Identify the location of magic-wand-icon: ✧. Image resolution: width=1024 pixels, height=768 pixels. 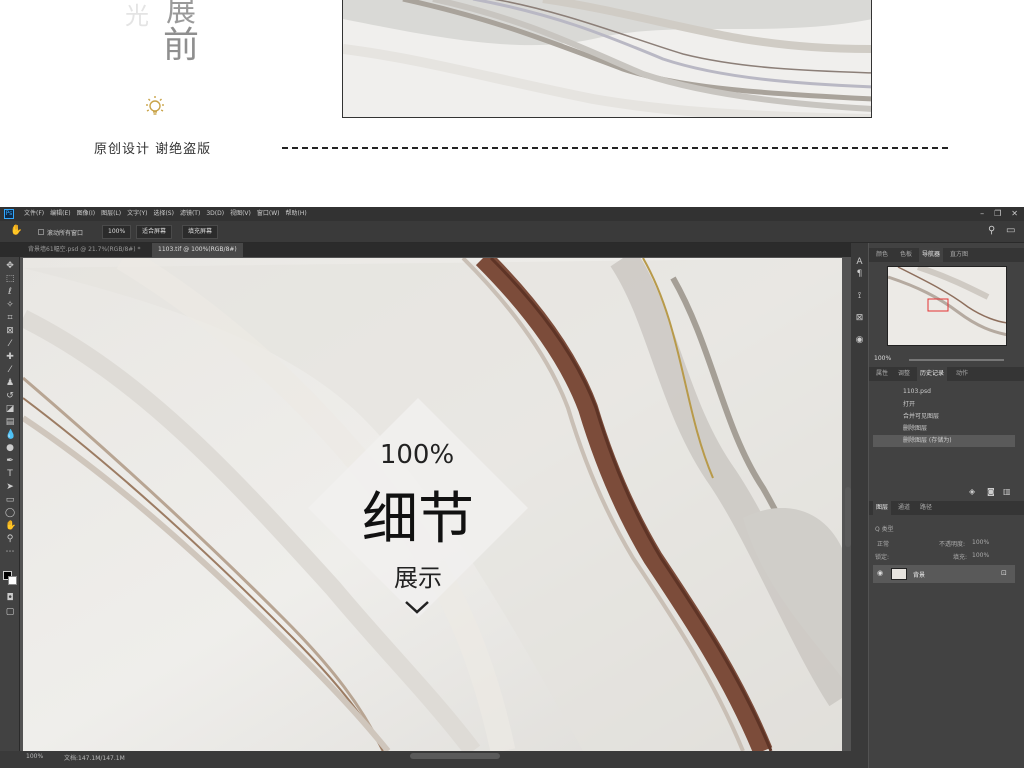
(10, 305).